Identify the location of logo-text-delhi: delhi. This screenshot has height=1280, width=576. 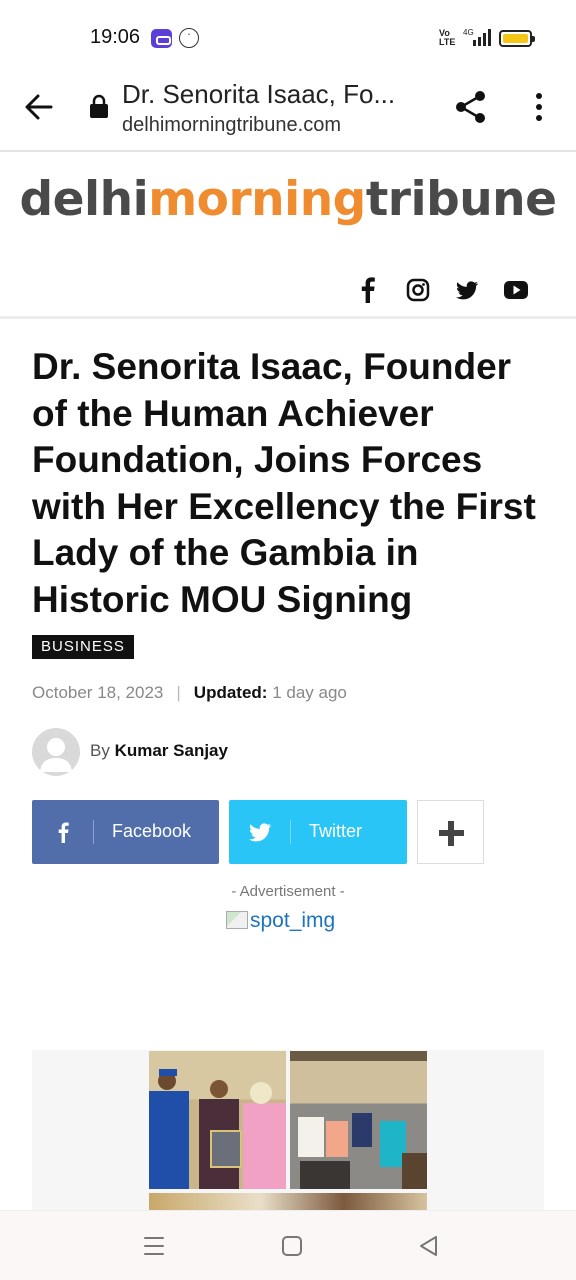
(84, 199).